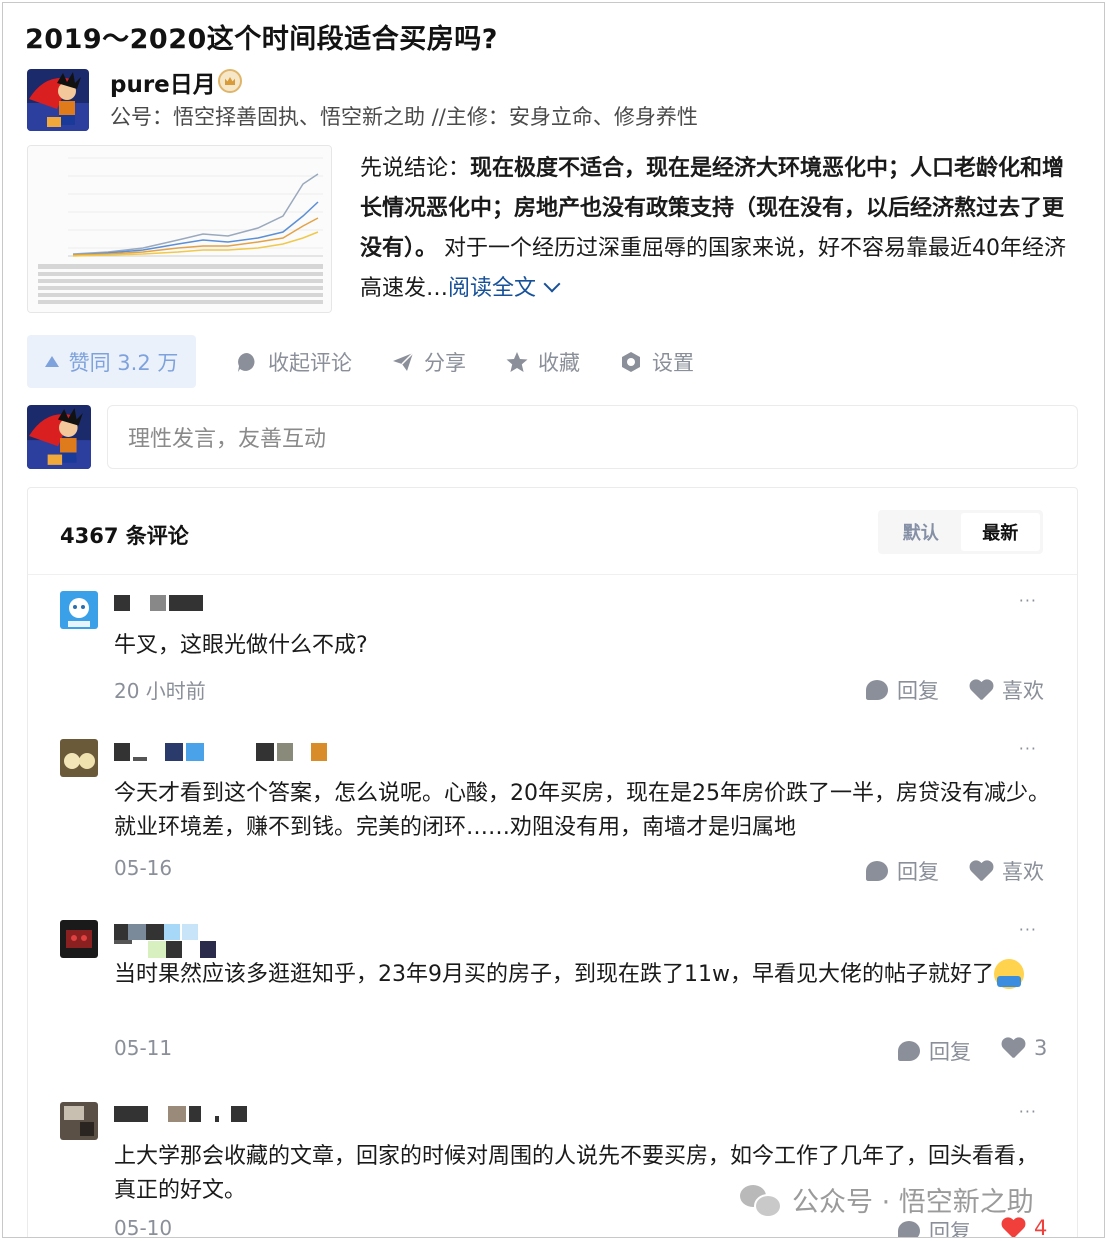 Image resolution: width=1108 pixels, height=1241 pixels. I want to click on wechat-watermark: 公众号 · 悟空新之助, so click(887, 1199).